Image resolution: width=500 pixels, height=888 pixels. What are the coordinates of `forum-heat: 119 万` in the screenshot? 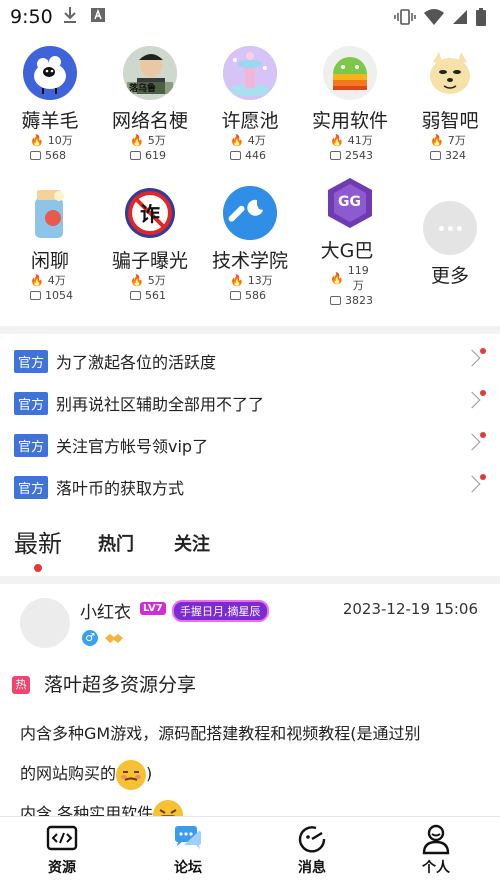 It's located at (358, 278).